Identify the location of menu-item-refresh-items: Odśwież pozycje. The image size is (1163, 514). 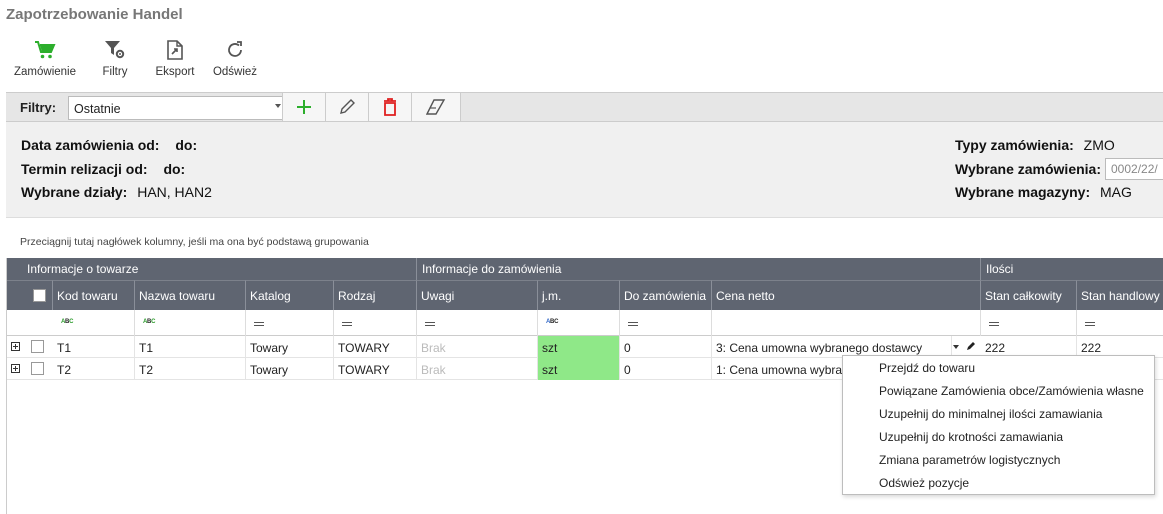
(924, 483).